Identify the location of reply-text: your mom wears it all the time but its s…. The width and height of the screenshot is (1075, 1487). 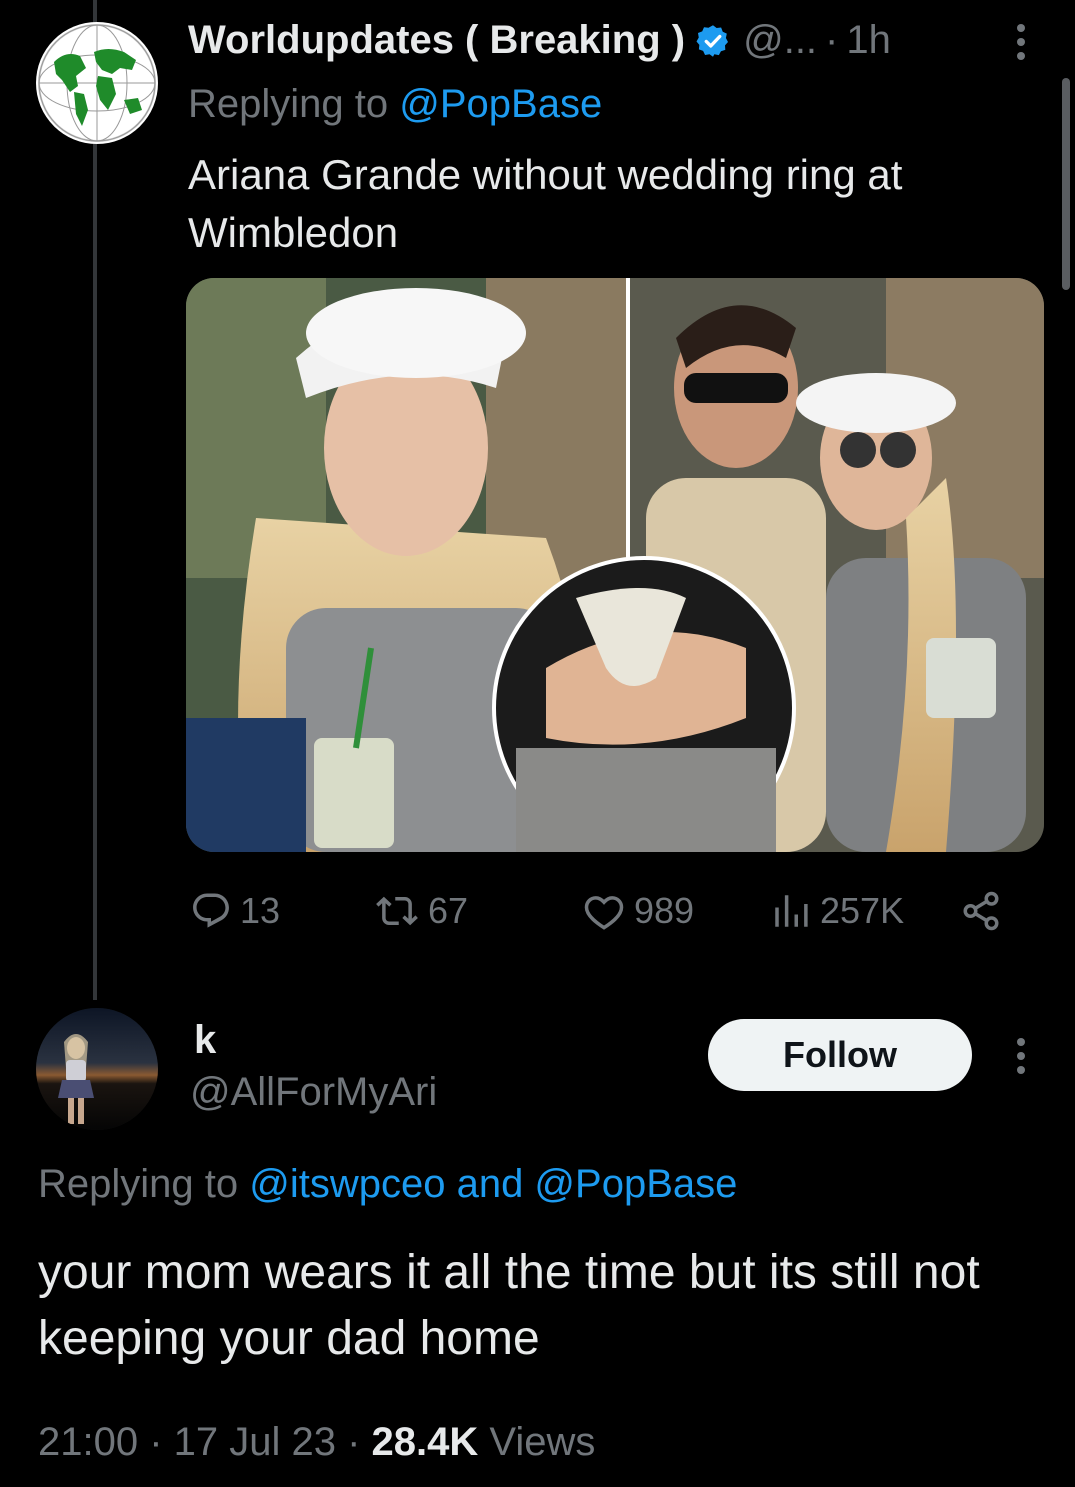
(509, 1305).